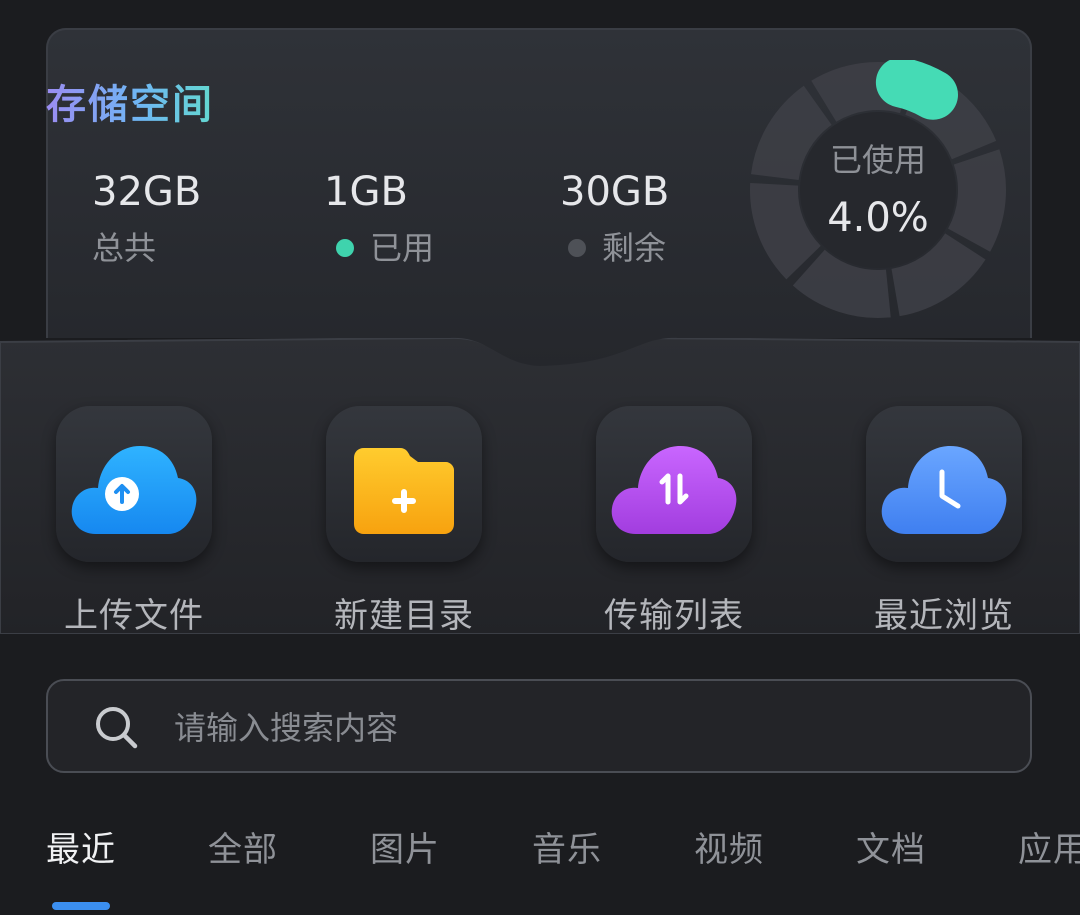 This screenshot has height=915, width=1080. I want to click on usage-ring-center: 已使用 4.0%, so click(878, 190).